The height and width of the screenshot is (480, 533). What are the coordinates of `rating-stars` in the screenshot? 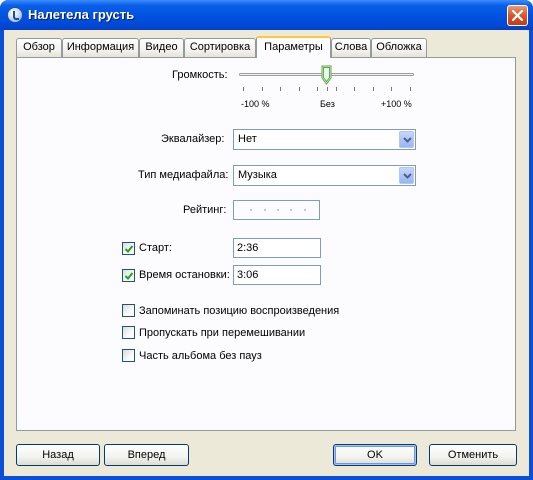 It's located at (276, 210).